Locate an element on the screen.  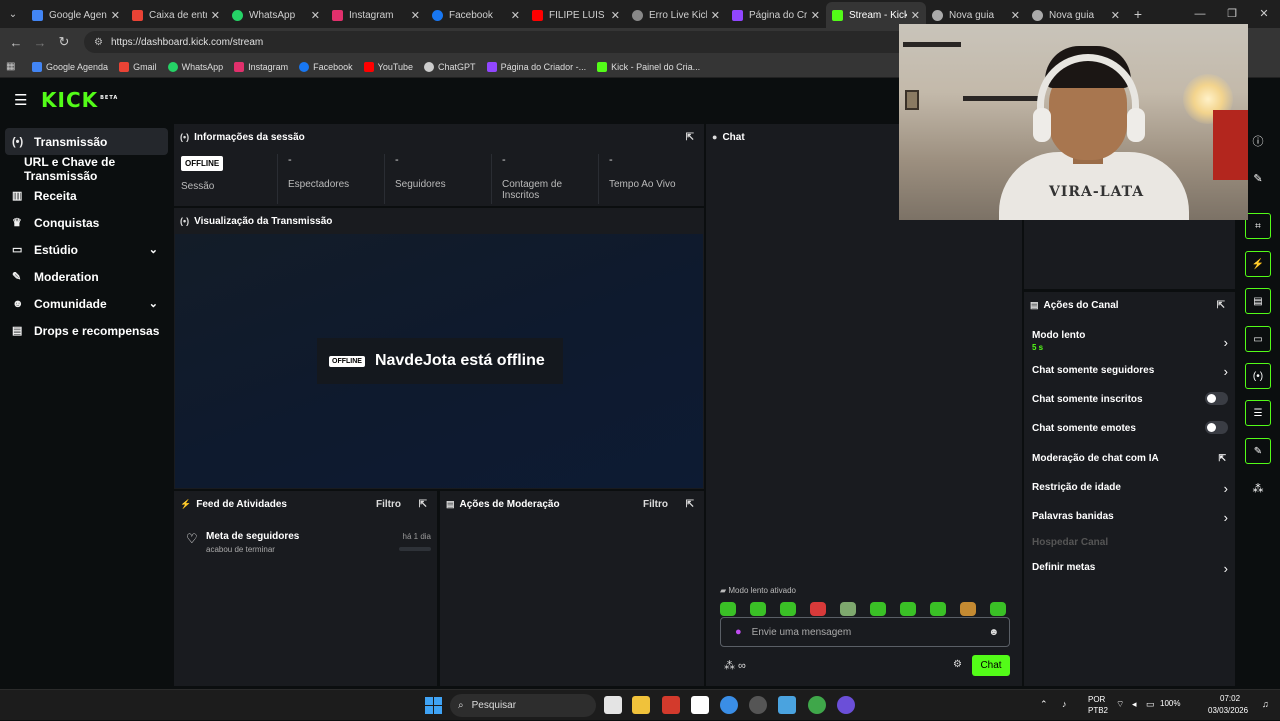
reload-icon: ↻ is located at coordinates (64, 42).